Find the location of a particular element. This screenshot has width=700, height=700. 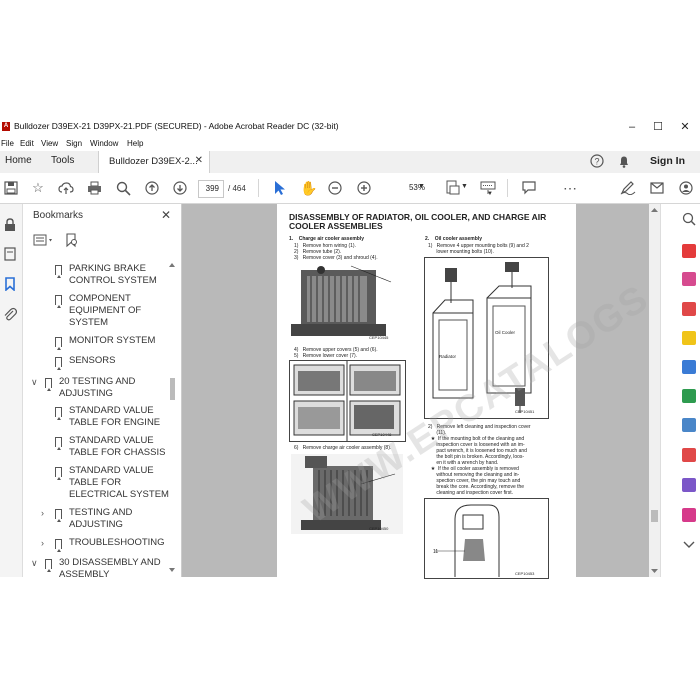

page-total: / 464 is located at coordinates (237, 188).